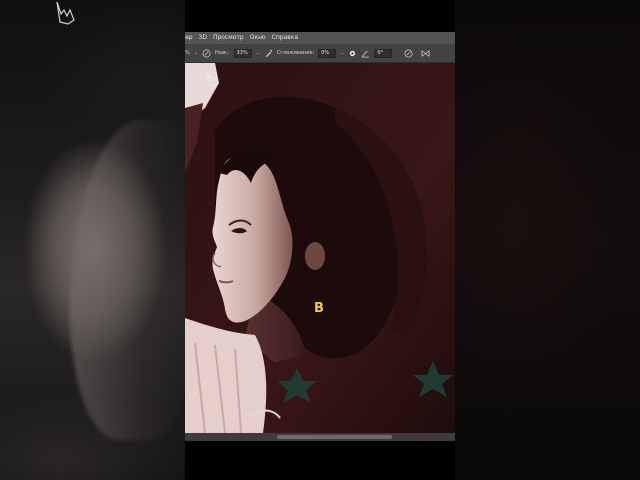  I want to click on hand-cursor-icon, so click(212, 78).